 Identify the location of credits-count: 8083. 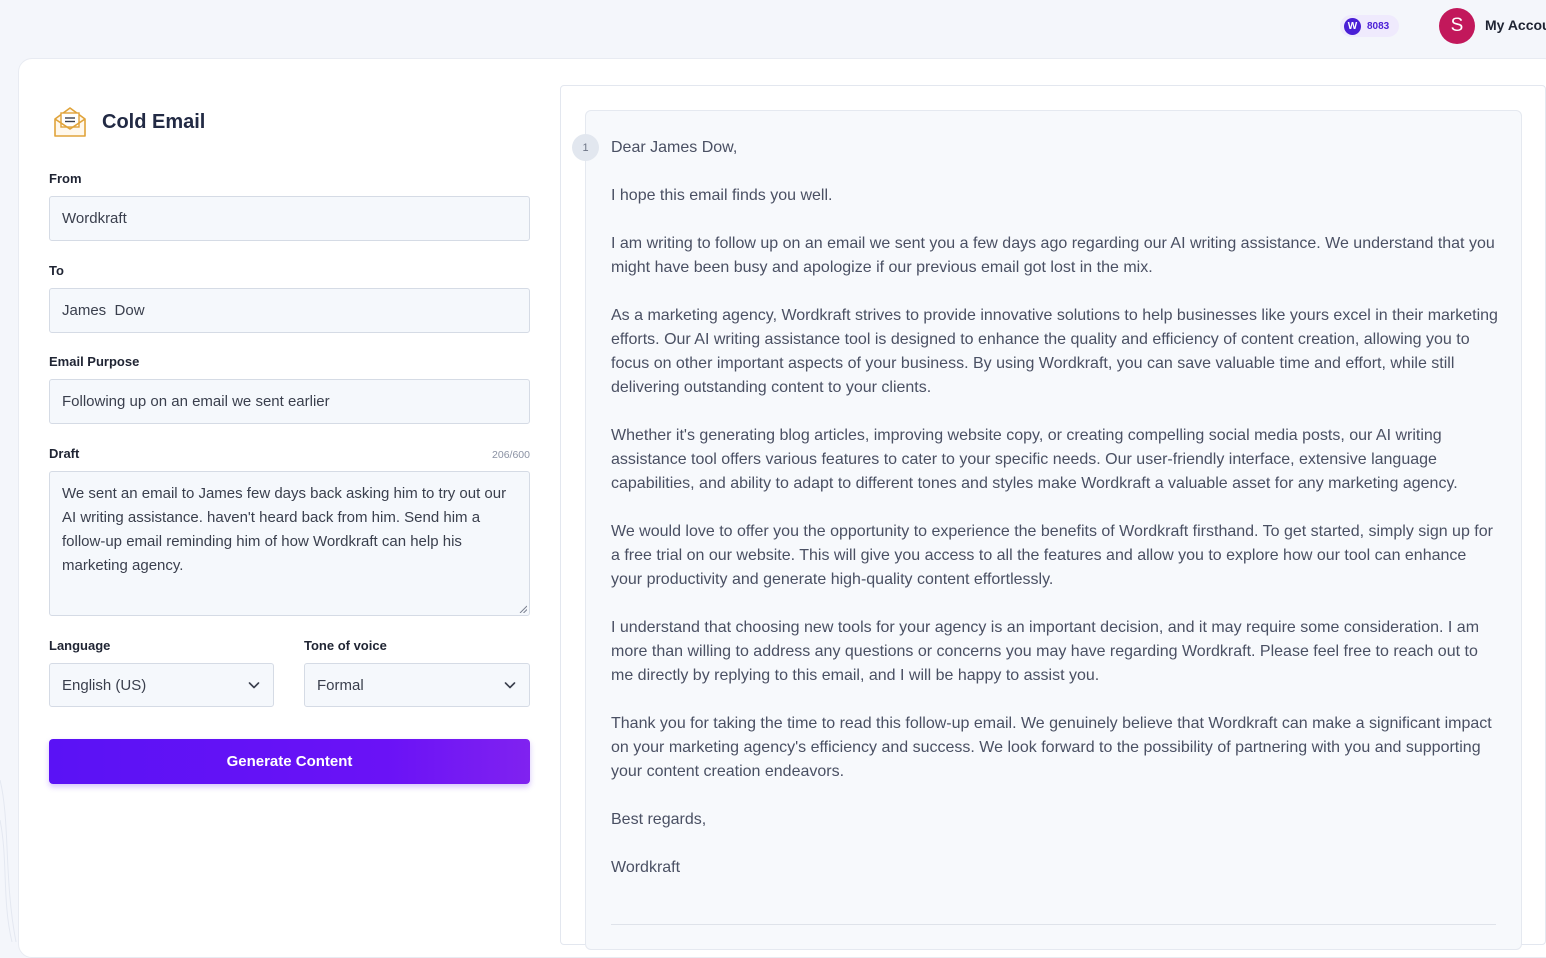
(1378, 26).